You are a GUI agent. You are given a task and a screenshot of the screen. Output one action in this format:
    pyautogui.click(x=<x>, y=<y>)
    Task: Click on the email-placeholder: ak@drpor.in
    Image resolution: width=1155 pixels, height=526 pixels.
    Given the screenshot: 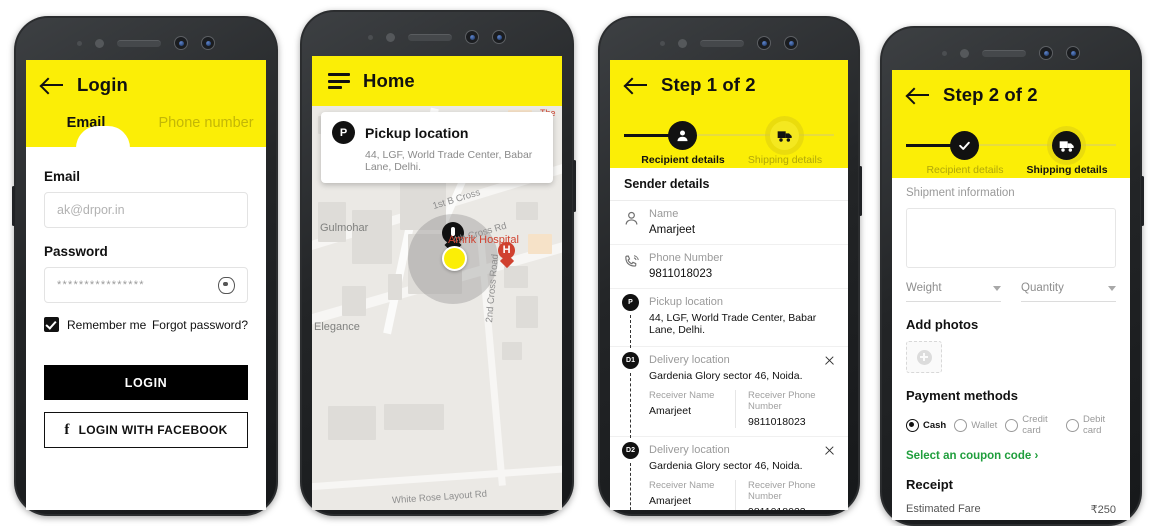 What is the action you would take?
    pyautogui.click(x=91, y=210)
    